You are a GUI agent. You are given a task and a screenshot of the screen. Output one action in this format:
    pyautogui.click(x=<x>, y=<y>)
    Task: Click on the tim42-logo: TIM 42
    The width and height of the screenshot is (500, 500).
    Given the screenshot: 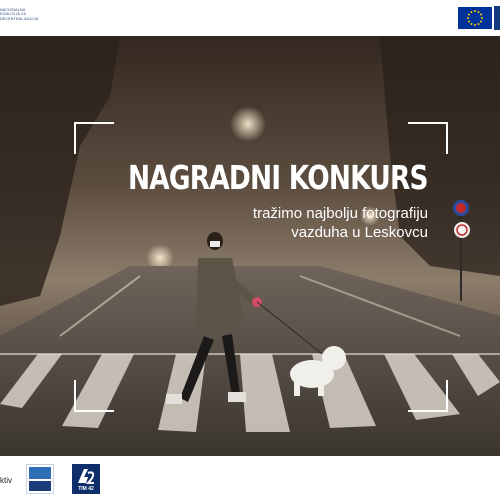 What is the action you would take?
    pyautogui.click(x=86, y=479)
    